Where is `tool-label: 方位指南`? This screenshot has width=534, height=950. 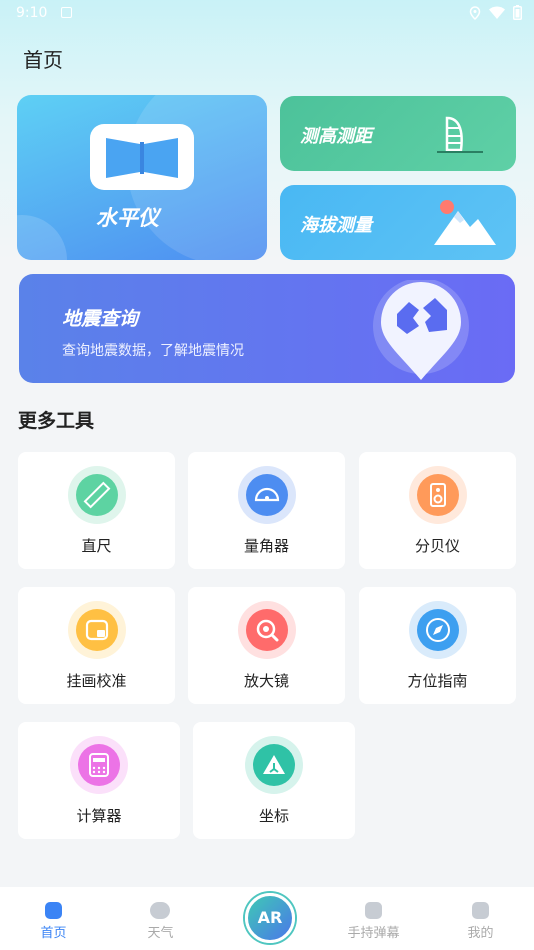 tool-label: 方位指南 is located at coordinates (437, 681).